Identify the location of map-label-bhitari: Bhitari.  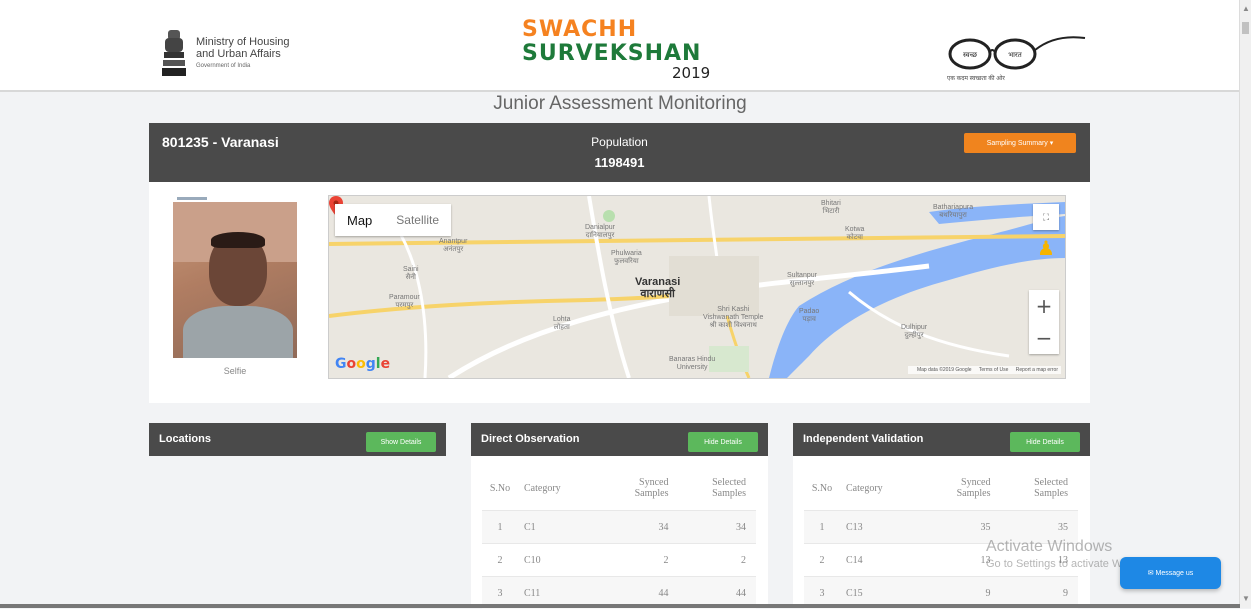
(831, 203).